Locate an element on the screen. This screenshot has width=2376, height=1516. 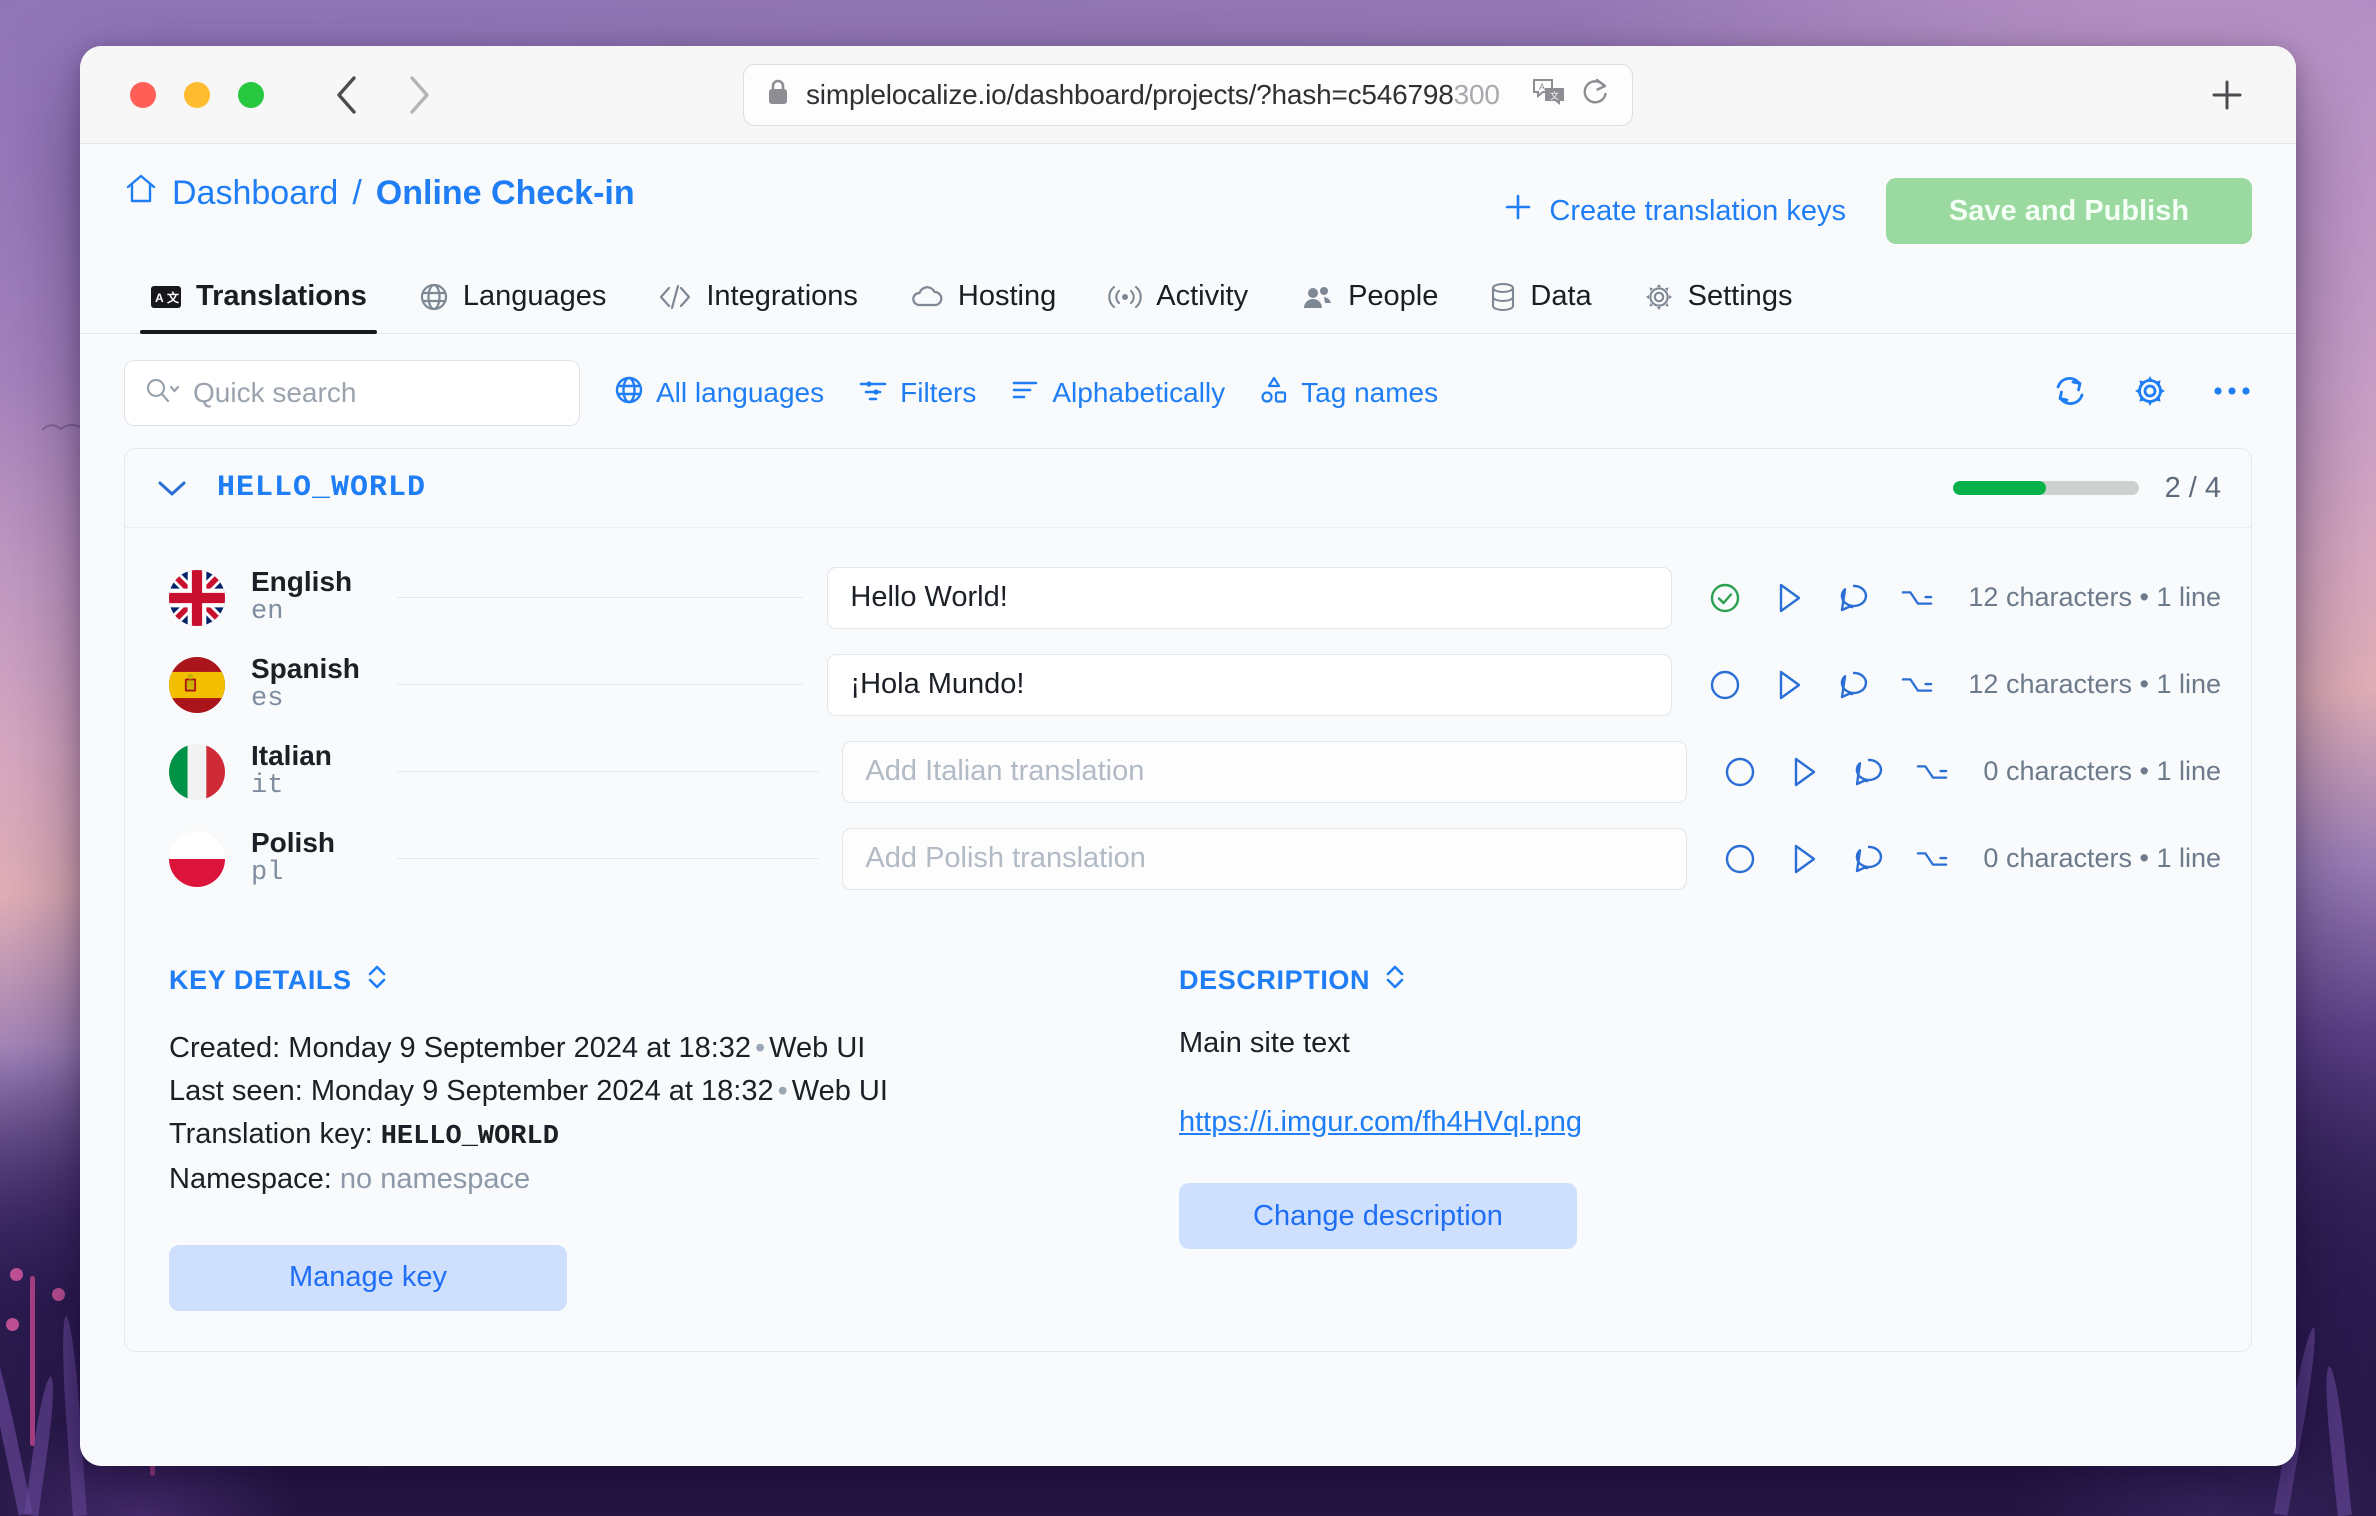
translation-input: Add Italian translation is located at coordinates (1265, 771).